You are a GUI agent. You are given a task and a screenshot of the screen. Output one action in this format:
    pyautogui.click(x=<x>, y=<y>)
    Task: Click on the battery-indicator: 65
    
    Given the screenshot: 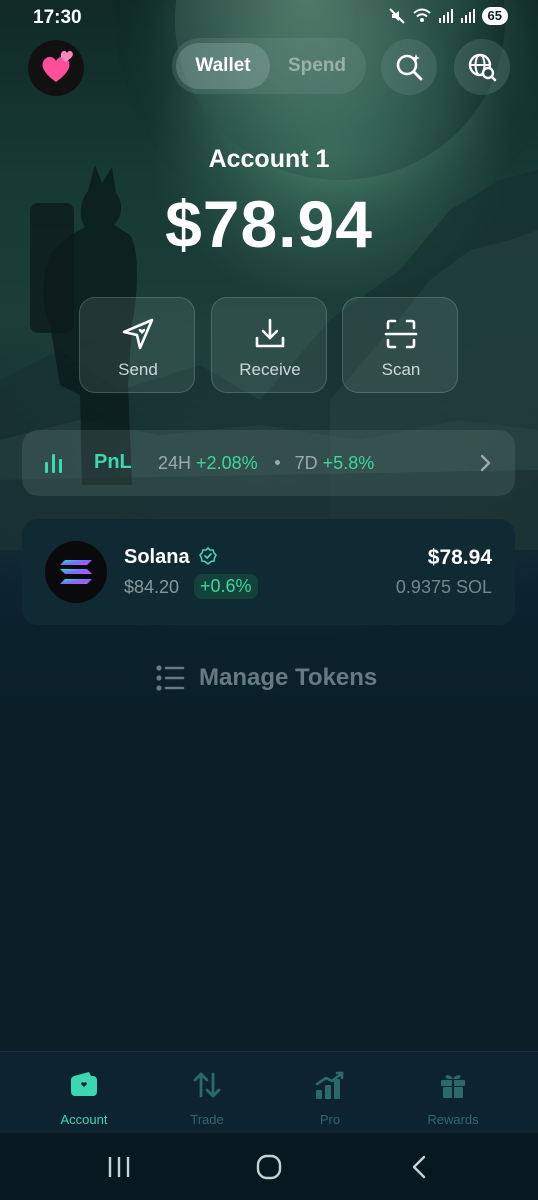 What is the action you would take?
    pyautogui.click(x=494, y=16)
    